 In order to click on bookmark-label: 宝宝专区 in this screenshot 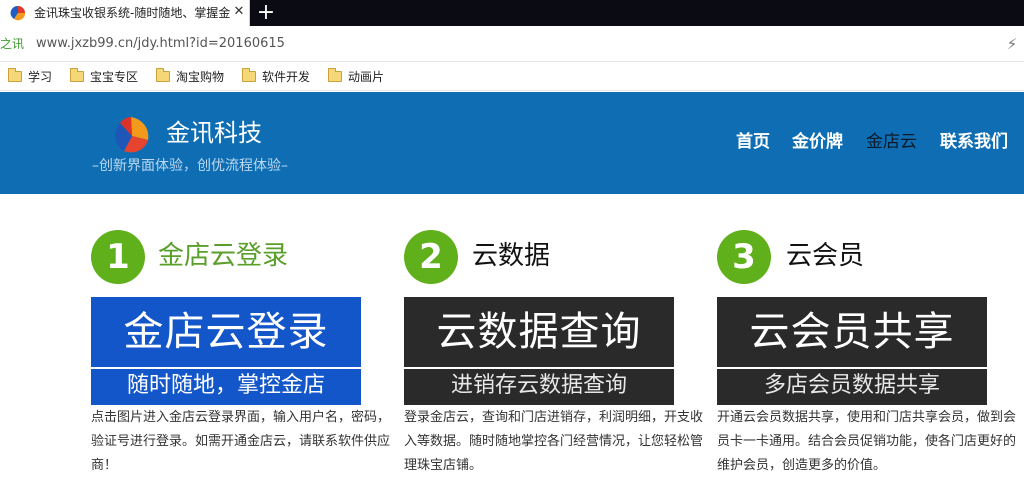, I will do `click(114, 77)`.